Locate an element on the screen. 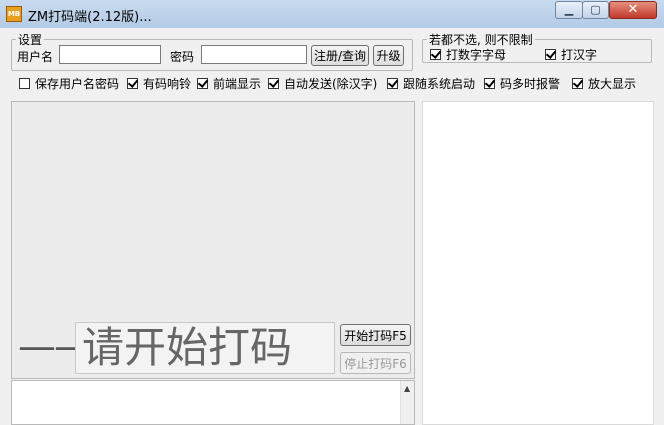 The height and width of the screenshot is (425, 664). option-save-credentials-label: 保存用户名密码 is located at coordinates (77, 84).